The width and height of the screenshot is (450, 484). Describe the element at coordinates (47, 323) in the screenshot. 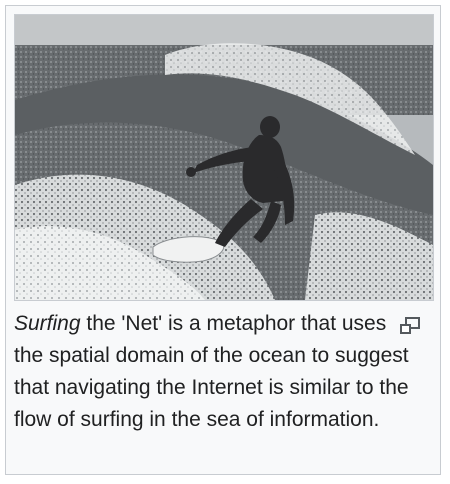

I see `caption-lead-italic: Surfing` at that location.